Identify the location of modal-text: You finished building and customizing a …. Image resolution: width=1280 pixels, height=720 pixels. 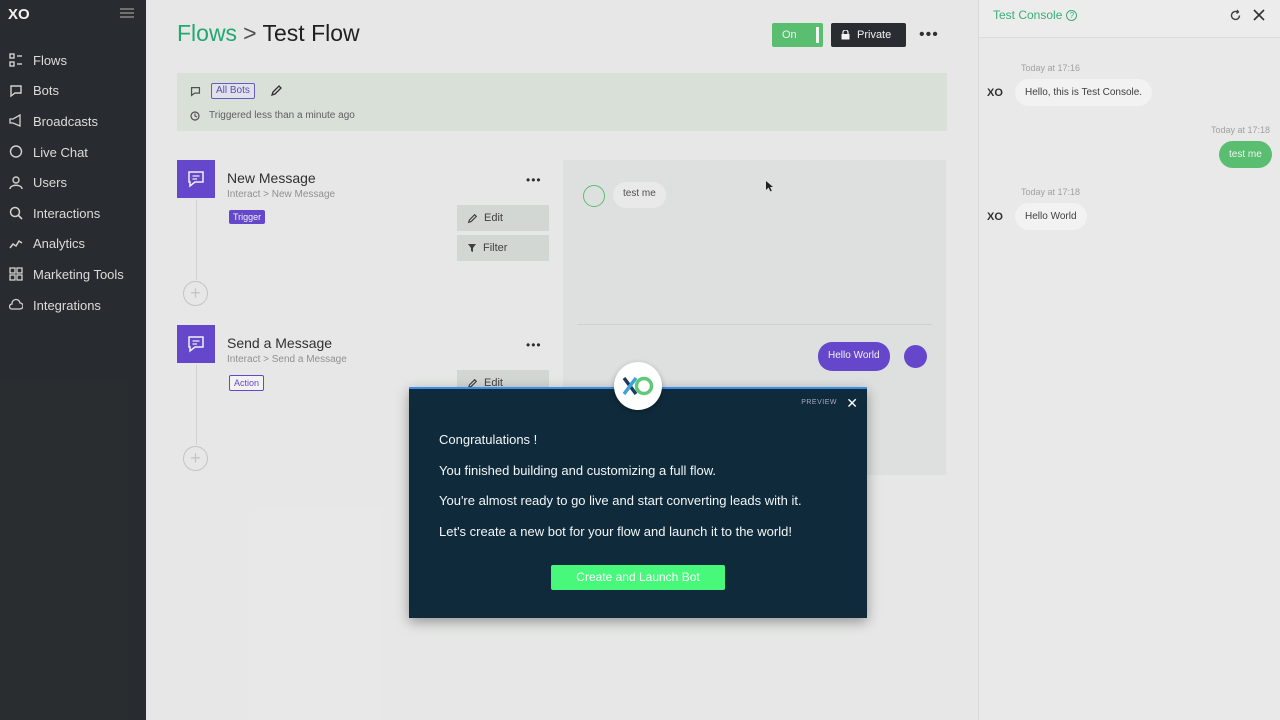
(578, 470).